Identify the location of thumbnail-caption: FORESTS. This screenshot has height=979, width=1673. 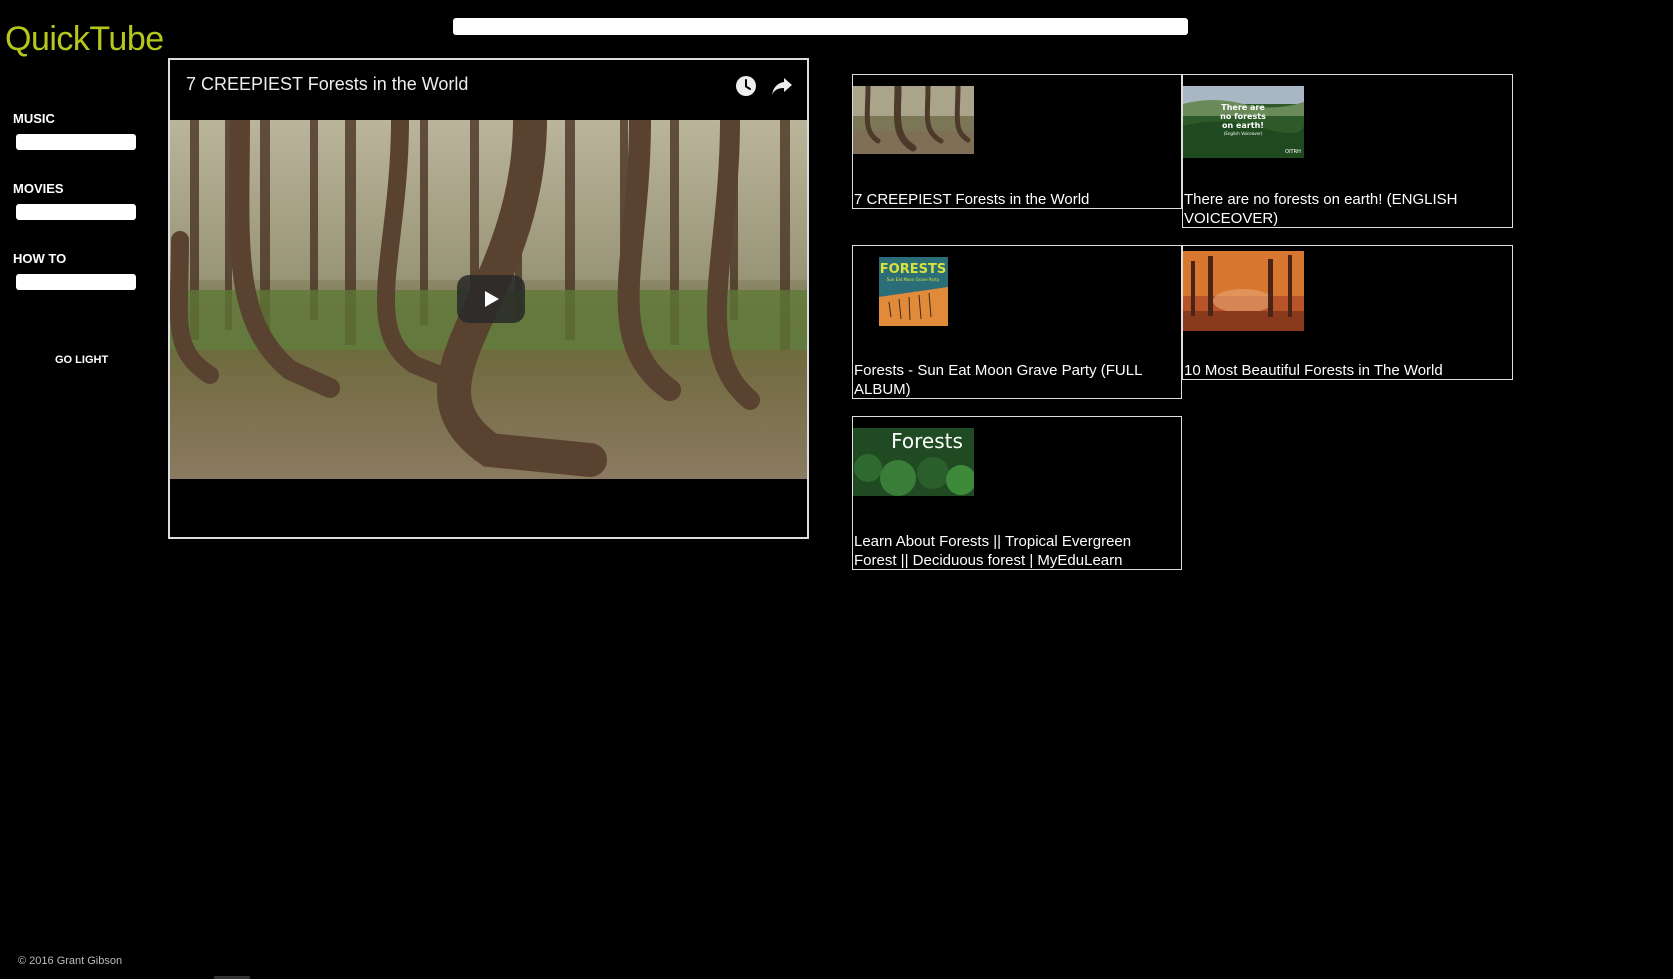
(913, 269).